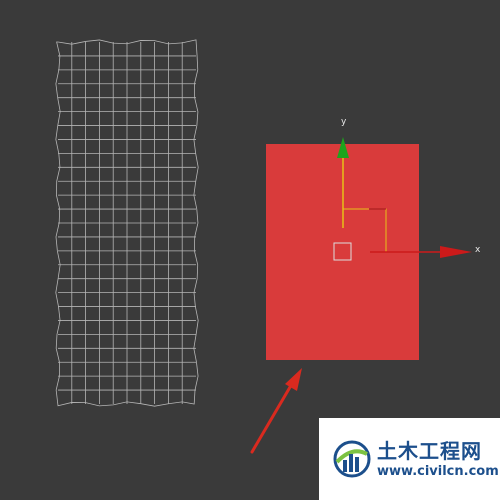 The image size is (500, 500). I want to click on watermark-banner: 土木工程网 www.civilcn.com, so click(409, 459).